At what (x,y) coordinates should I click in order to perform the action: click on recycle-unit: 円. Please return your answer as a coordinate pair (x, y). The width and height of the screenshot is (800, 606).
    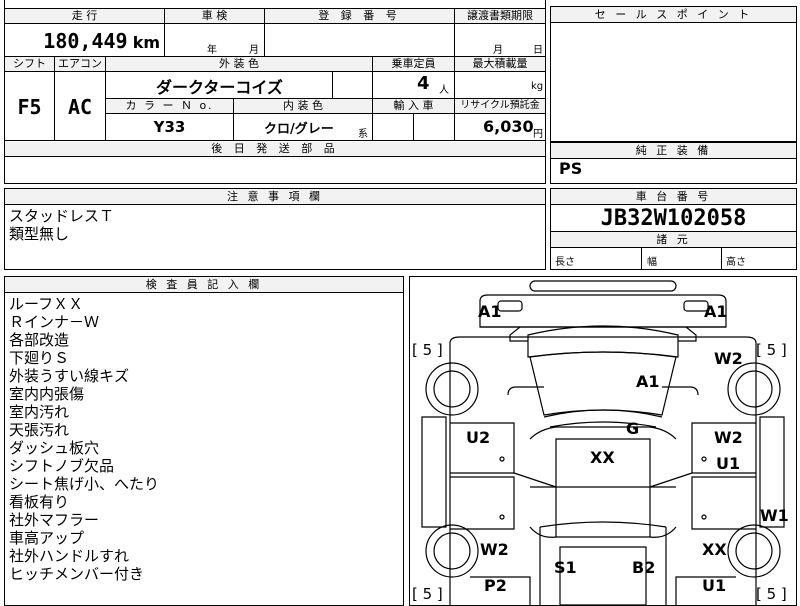
    Looking at the image, I should click on (538, 134).